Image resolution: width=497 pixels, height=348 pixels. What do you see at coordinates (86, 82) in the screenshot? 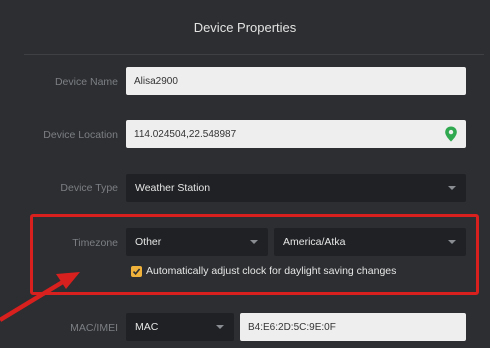
I see `device-name-label: Device Name` at bounding box center [86, 82].